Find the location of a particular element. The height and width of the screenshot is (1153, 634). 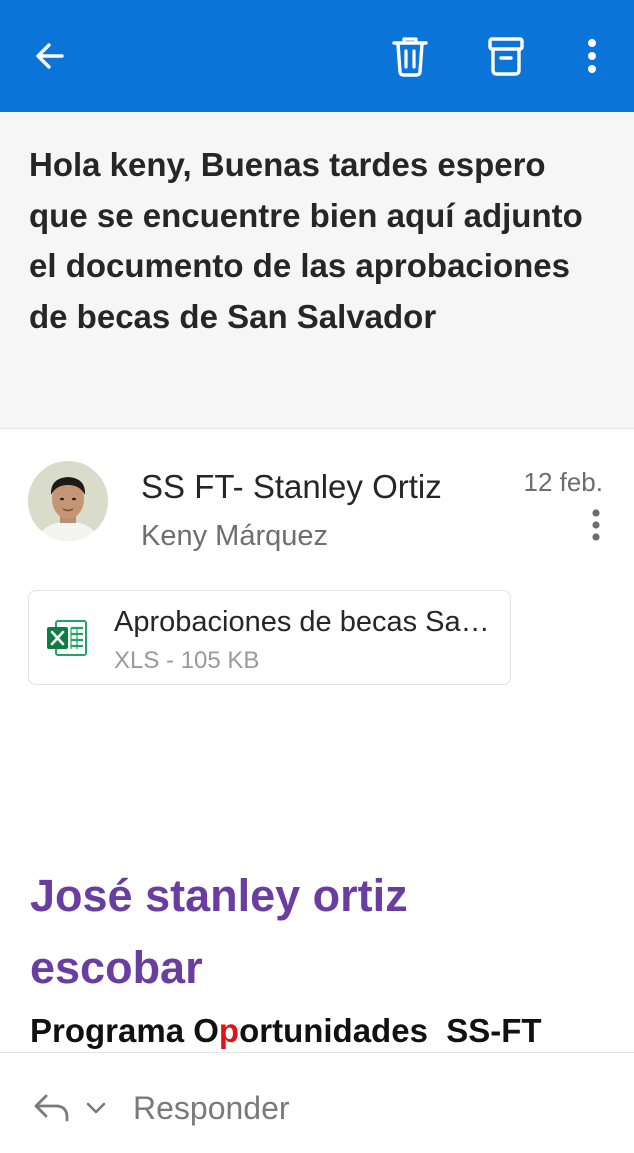

signature-program: Programa Oportunidades SS-FT is located at coordinates (286, 1031).